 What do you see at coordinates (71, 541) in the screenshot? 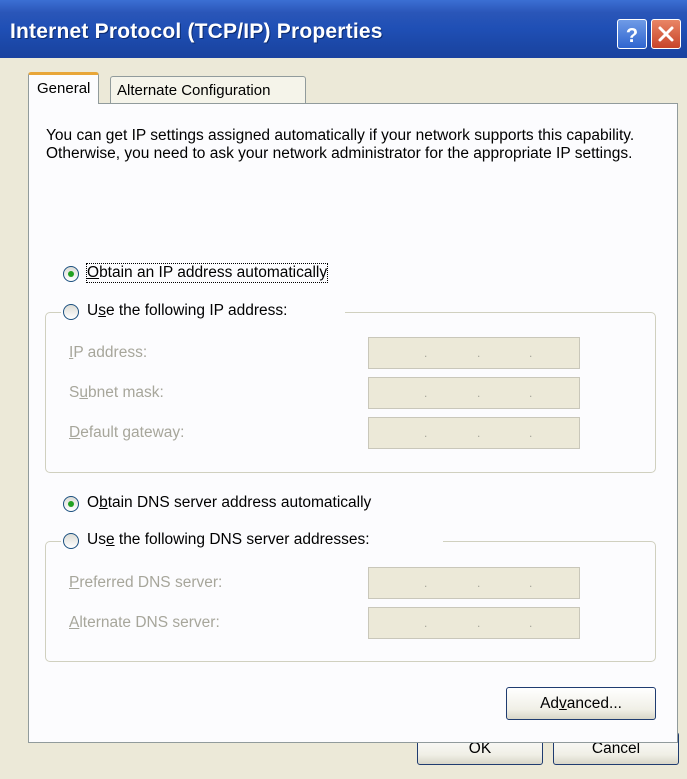
I see `use-following-dns-radio` at bounding box center [71, 541].